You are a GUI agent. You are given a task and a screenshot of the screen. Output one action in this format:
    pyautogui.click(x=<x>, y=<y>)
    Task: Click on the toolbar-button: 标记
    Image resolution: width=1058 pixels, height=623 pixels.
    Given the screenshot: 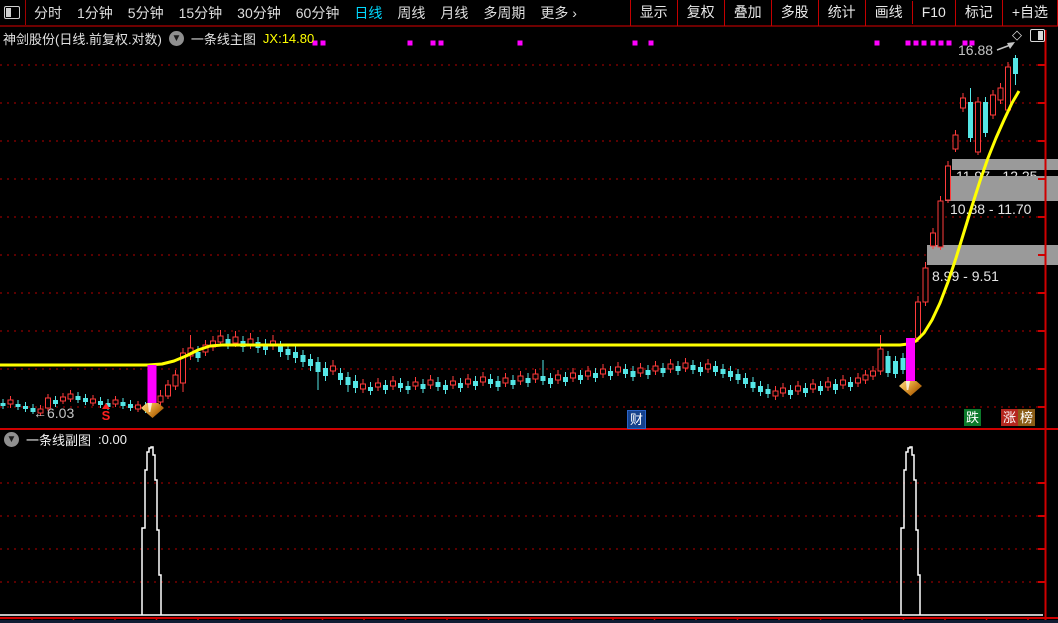 What is the action you would take?
    pyautogui.click(x=978, y=13)
    